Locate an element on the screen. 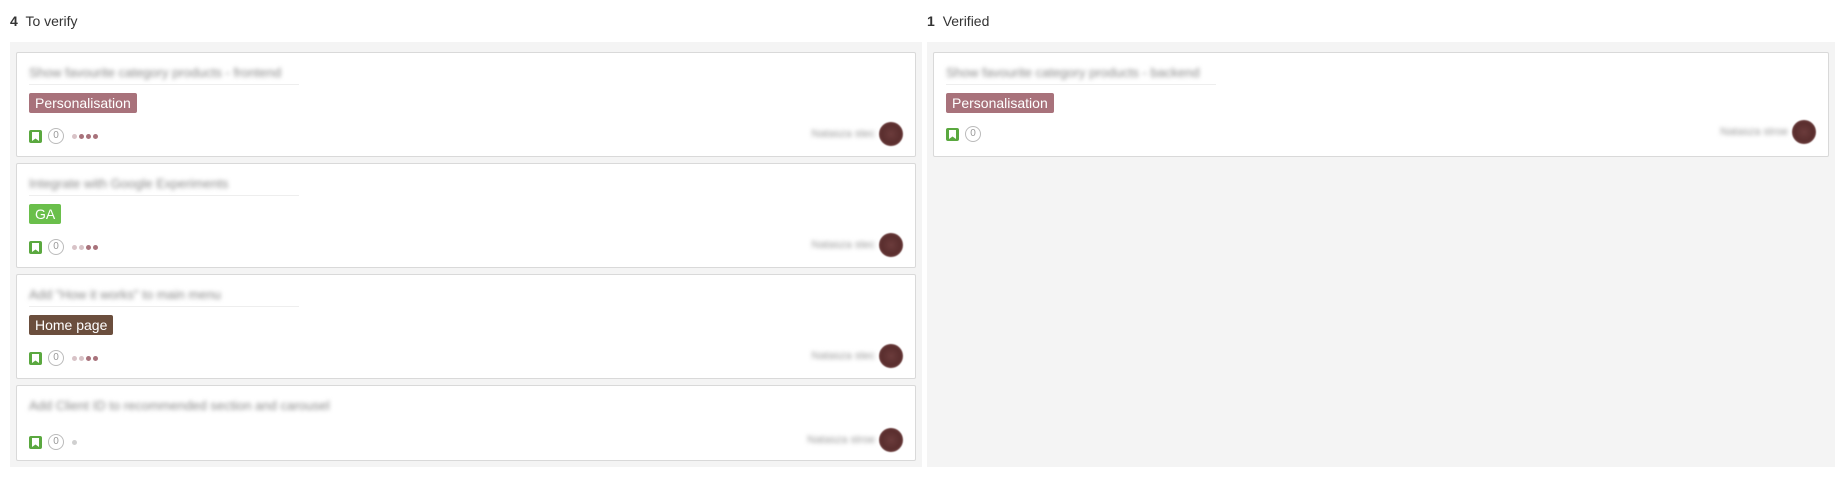 This screenshot has height=477, width=1840. card-title: Integrate with Google Experiments is located at coordinates (466, 177).